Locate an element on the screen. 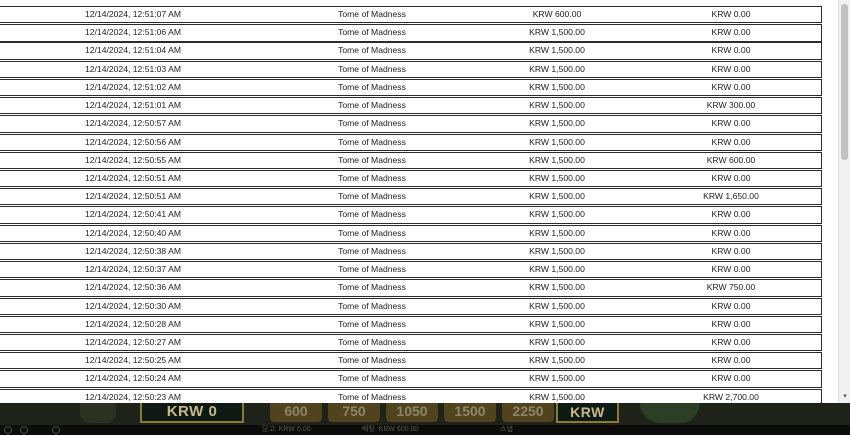 This screenshot has height=435, width=850. row-timestamp: 12/14/2024, 12:50:25 AM is located at coordinates (133, 360).